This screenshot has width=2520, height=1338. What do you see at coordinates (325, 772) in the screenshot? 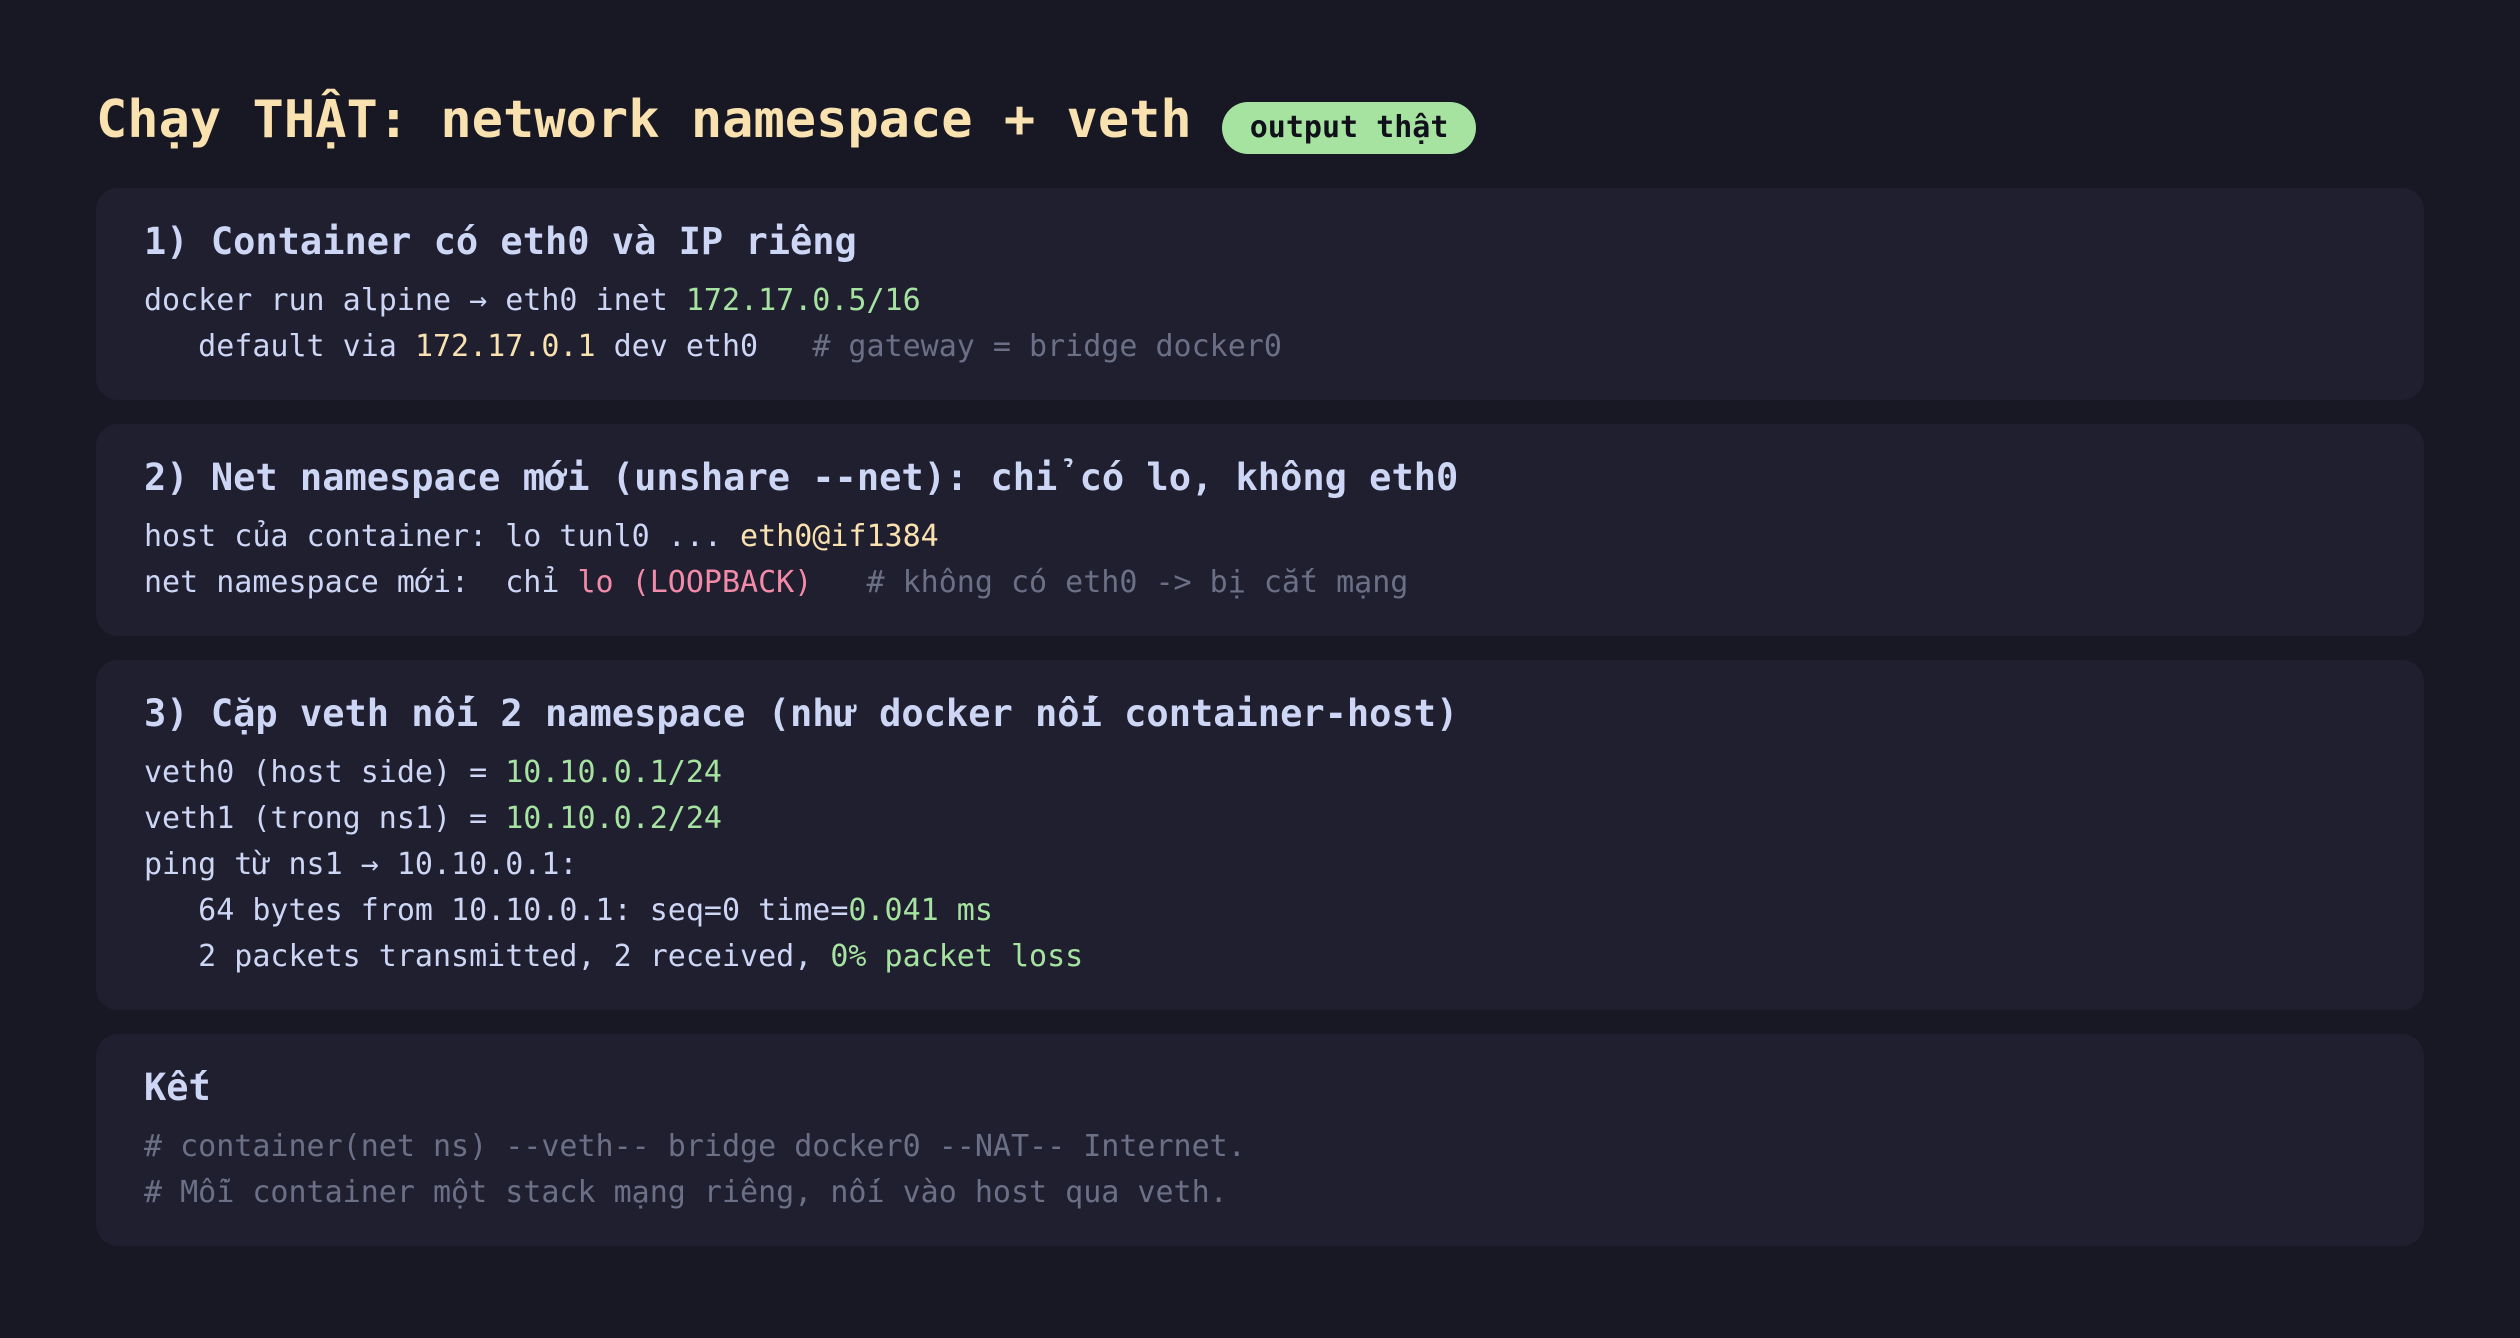
I see `code-text: veth0 (host side) =` at bounding box center [325, 772].